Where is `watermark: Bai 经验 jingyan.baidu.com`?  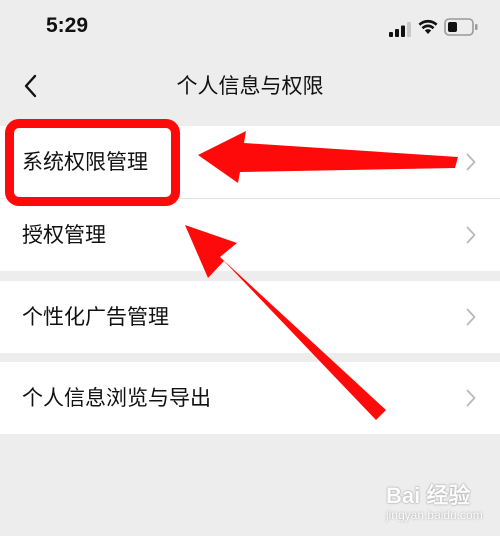 watermark: Bai 经验 jingyan.baidu.com is located at coordinates (441, 506).